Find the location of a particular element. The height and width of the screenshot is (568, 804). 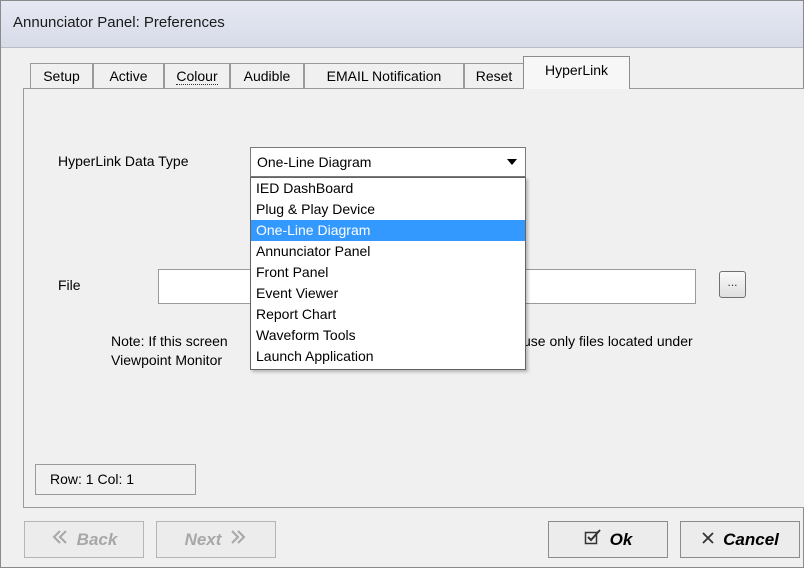

tab-label: Active is located at coordinates (128, 76).